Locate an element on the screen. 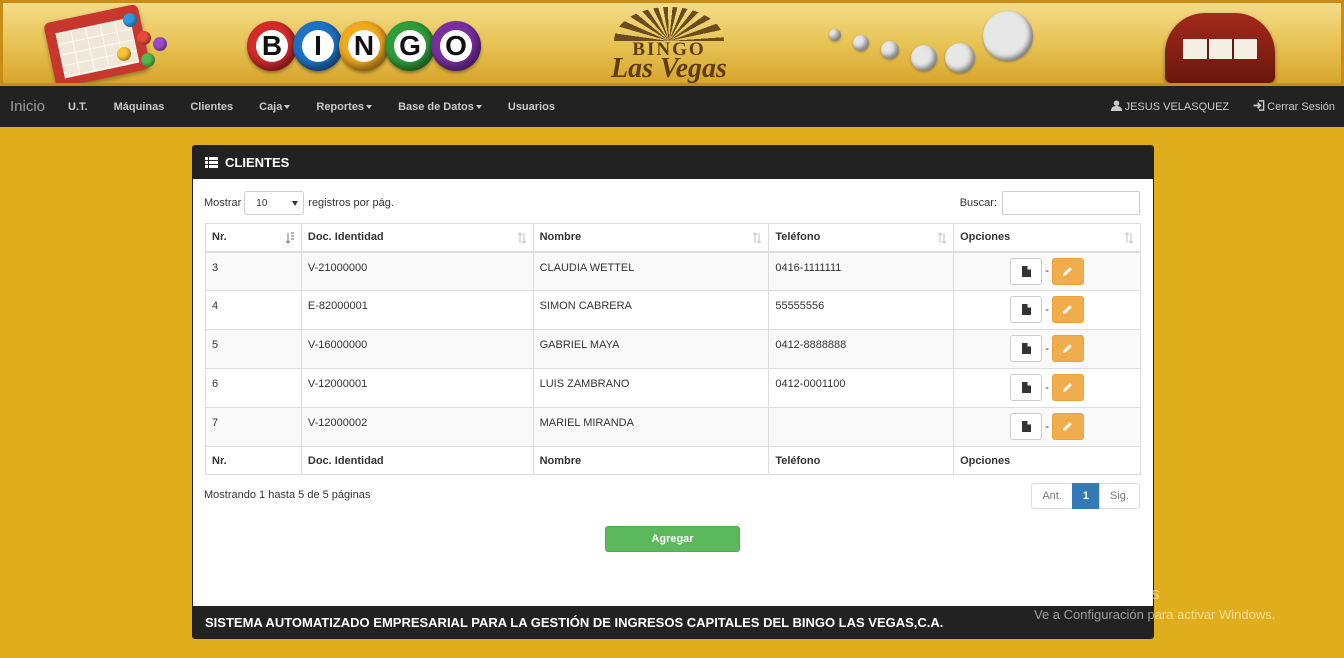 Image resolution: width=1344 pixels, height=658 pixels. cell-nr: 5 is located at coordinates (253, 349).